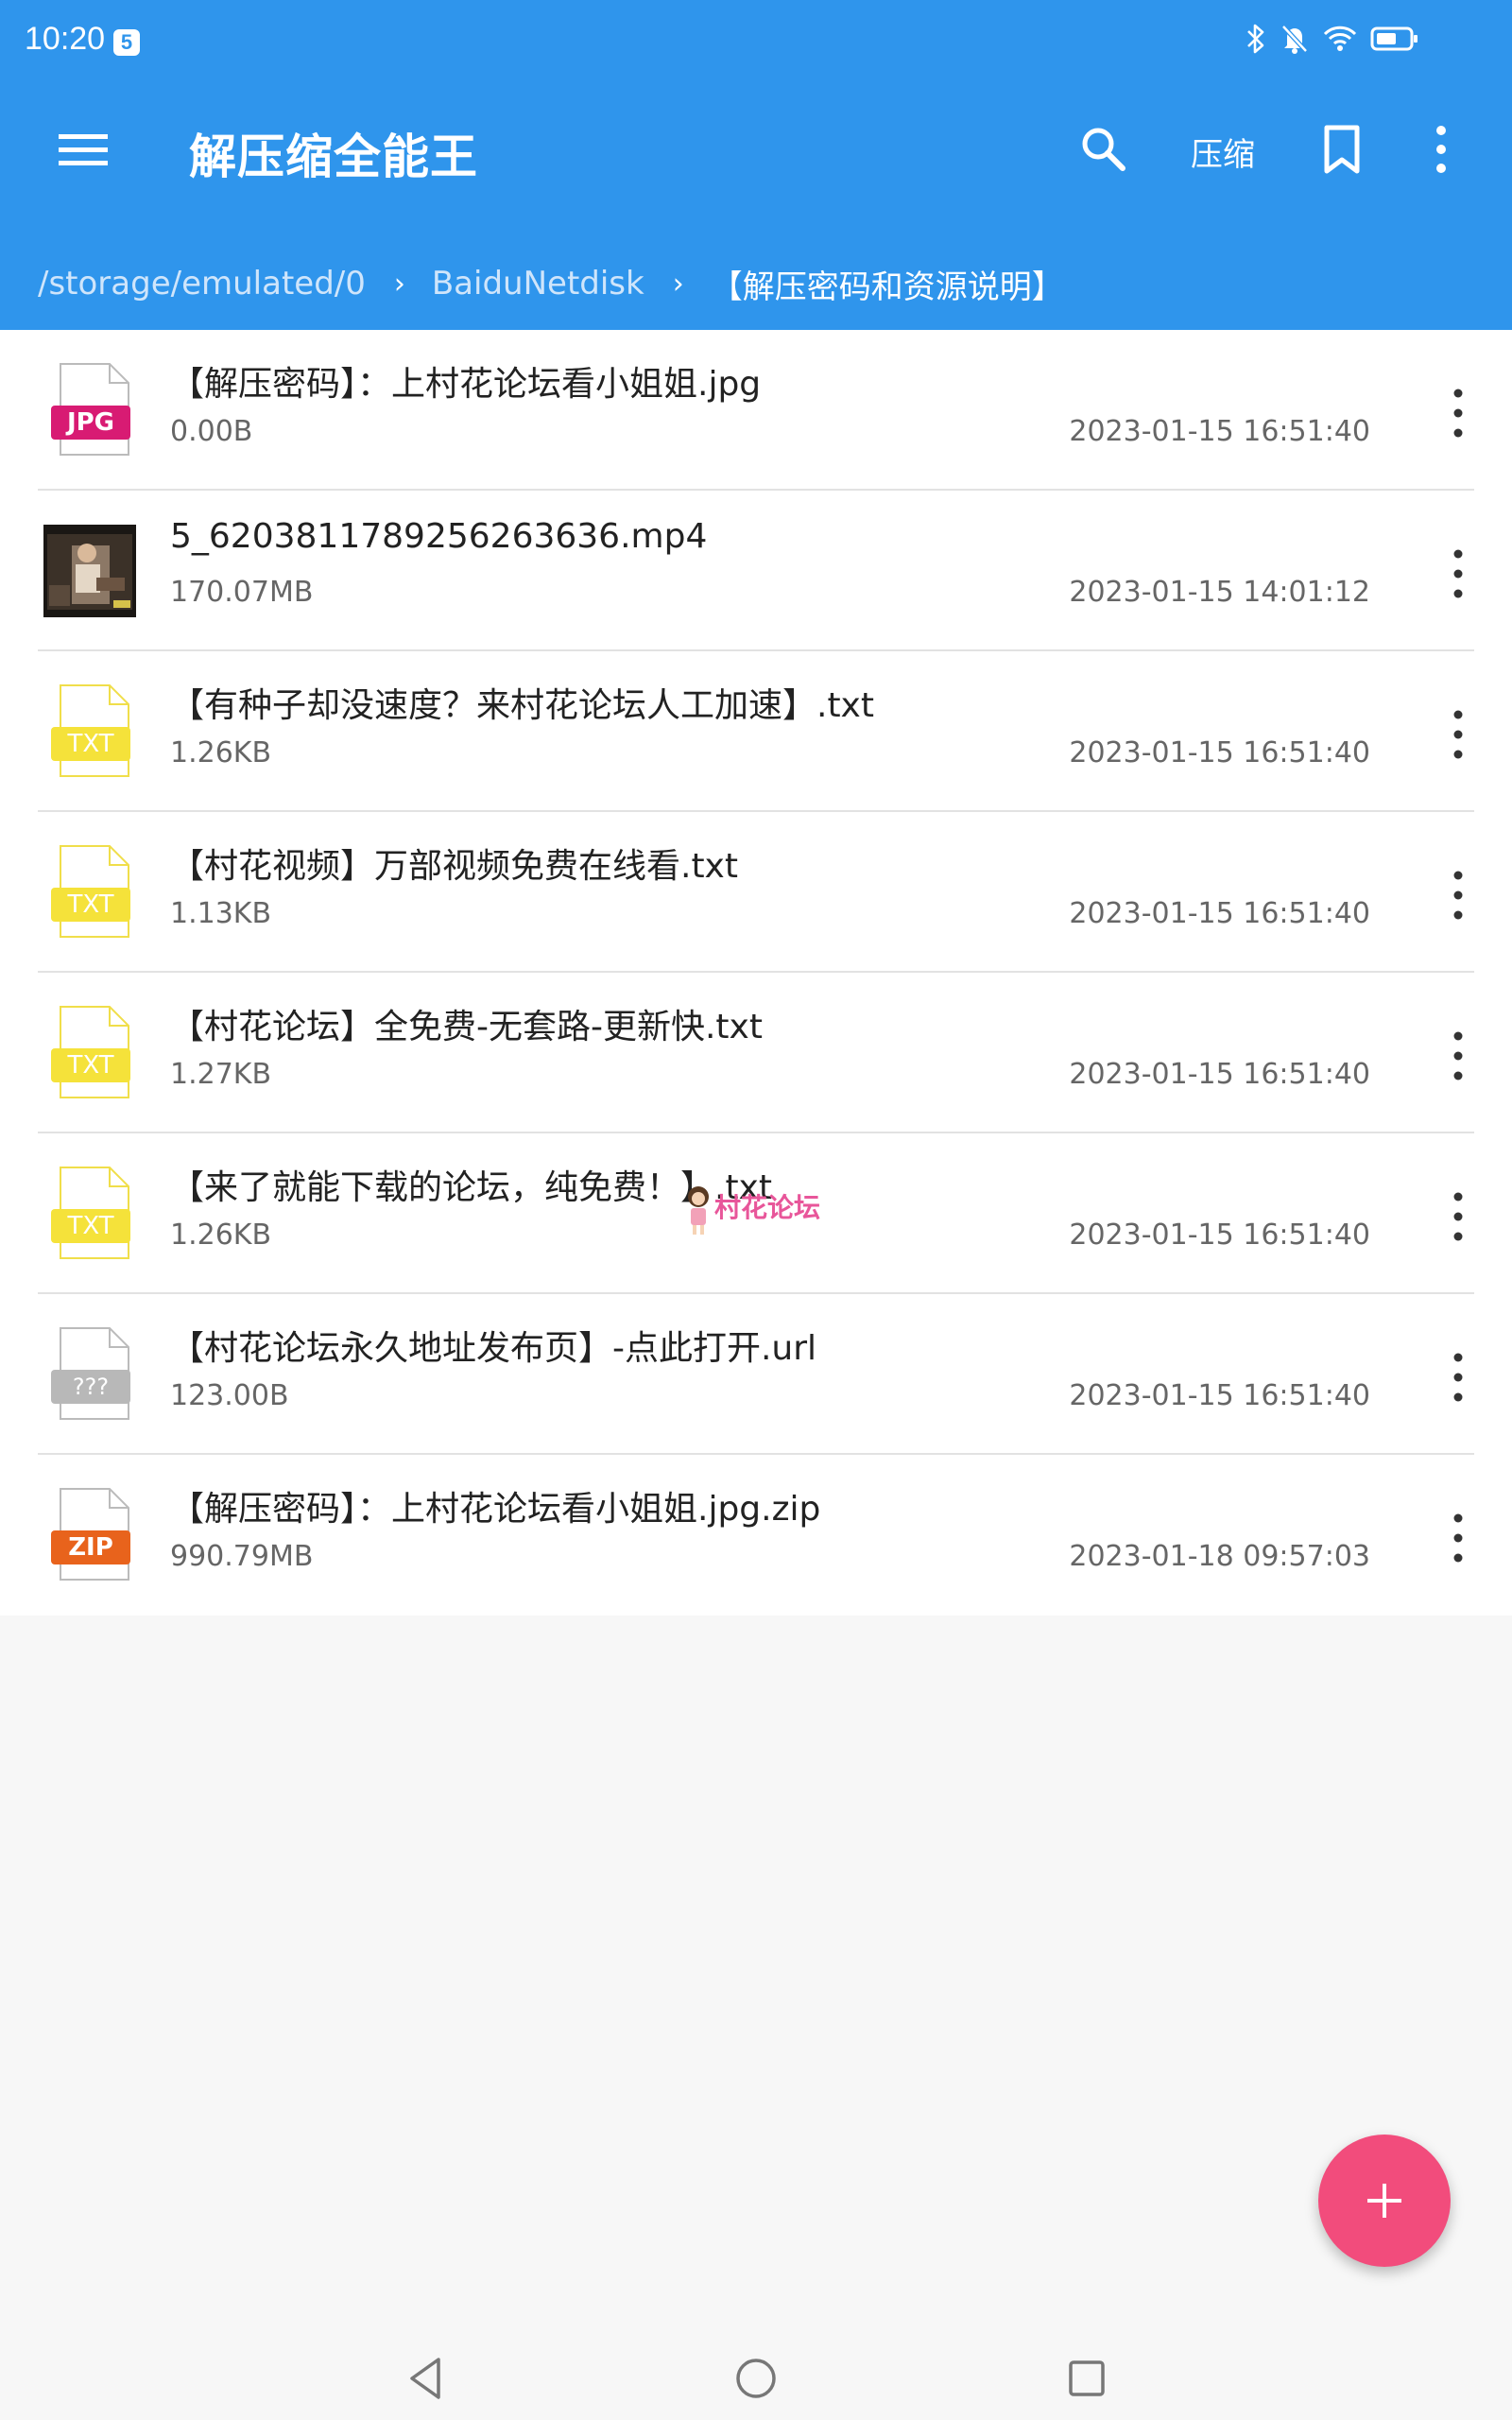 The image size is (1512, 2420). Describe the element at coordinates (887, 284) in the screenshot. I see `breadcrumb-item-current: 【解压密码和资源说明】` at that location.